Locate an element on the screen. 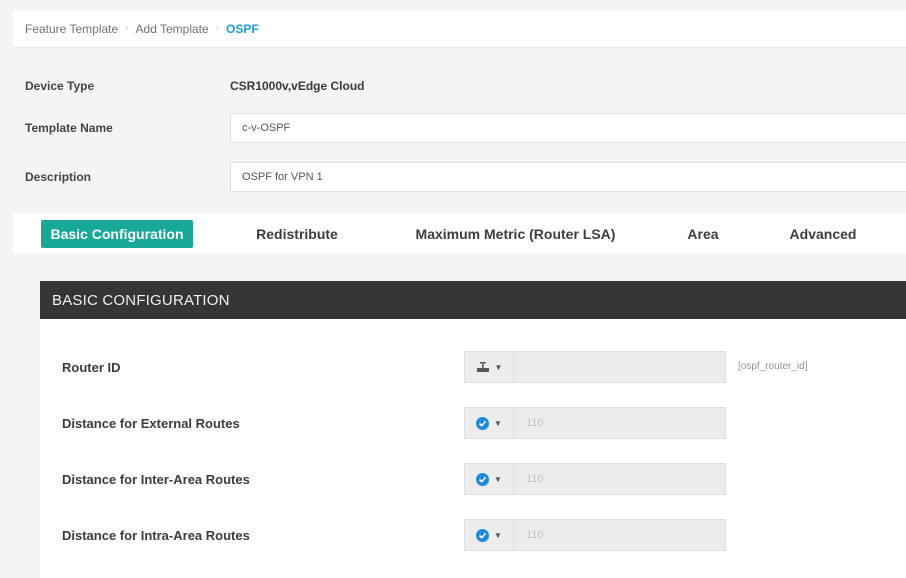  router-id-variable: [ospf_router_id] is located at coordinates (773, 366).